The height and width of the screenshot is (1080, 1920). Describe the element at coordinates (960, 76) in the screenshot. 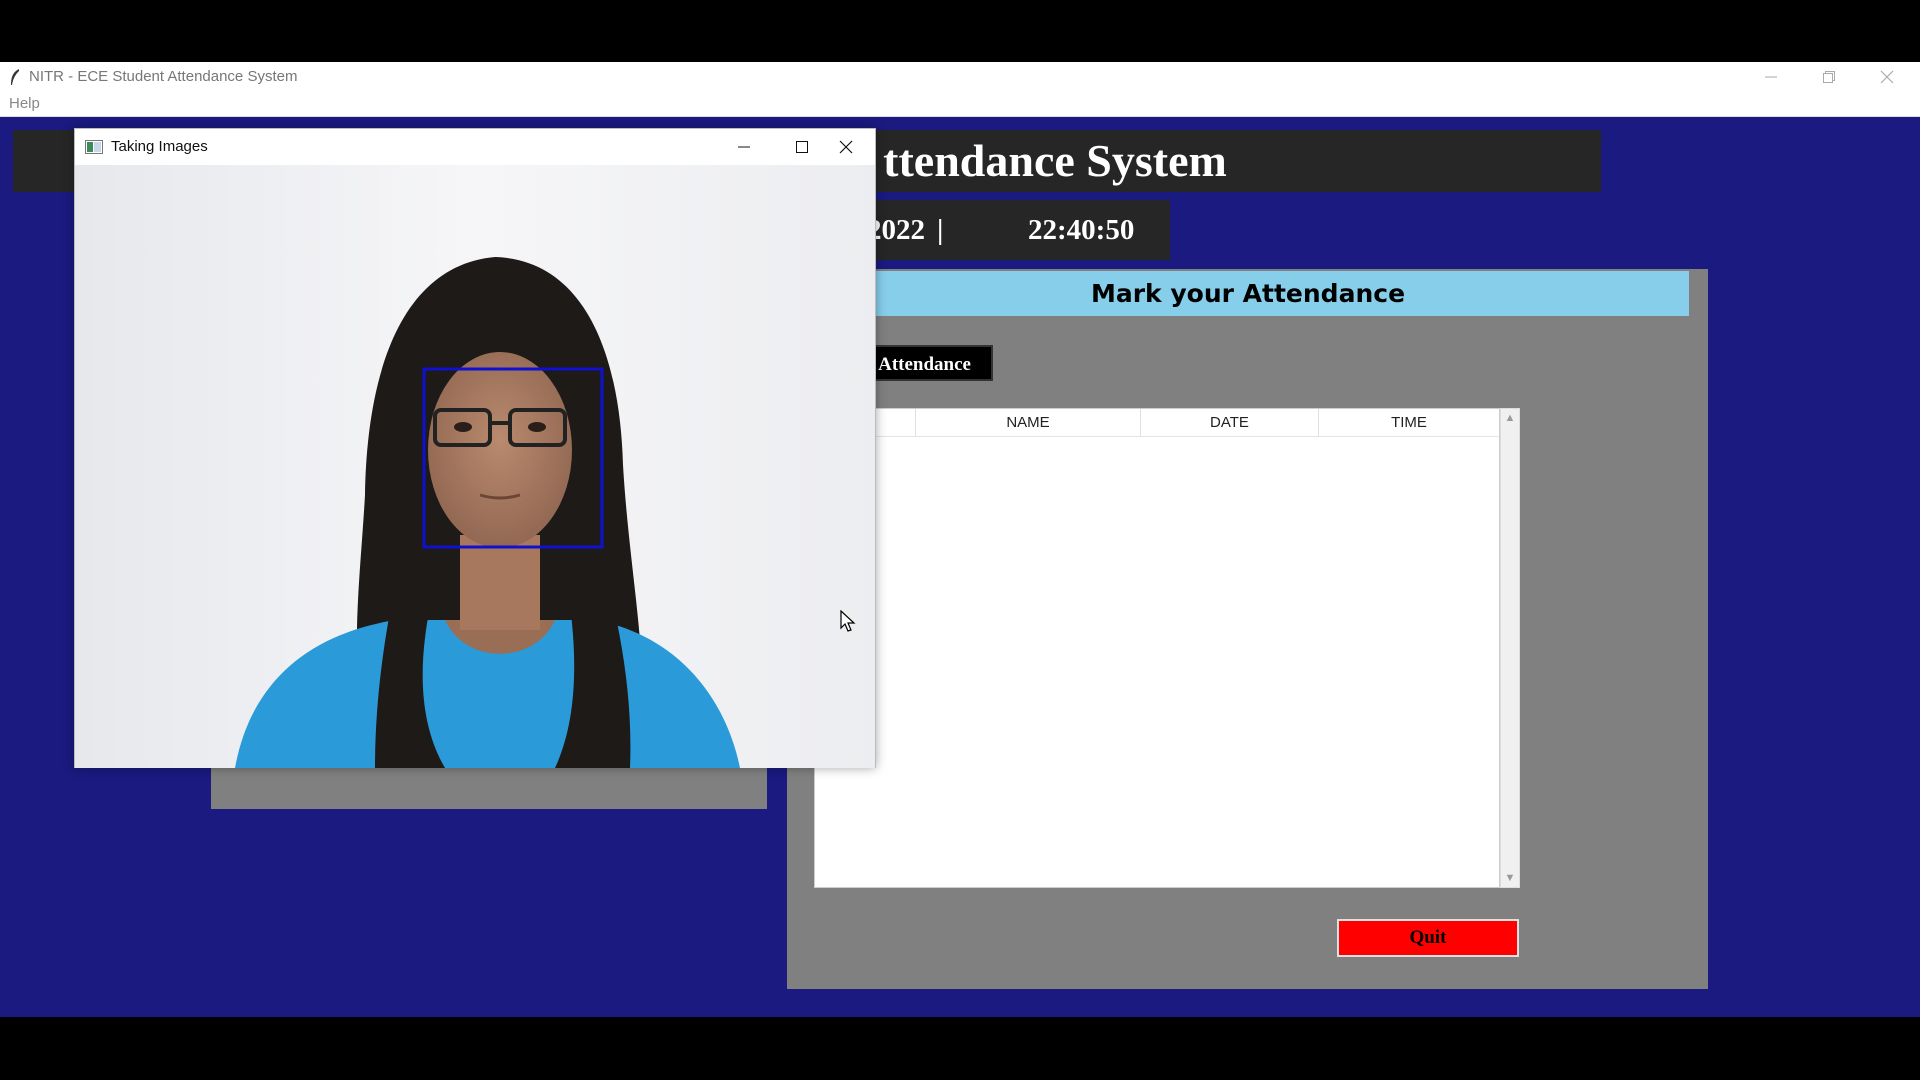

I see `window-titlebar: NITR - ECE Student Attendance System` at that location.